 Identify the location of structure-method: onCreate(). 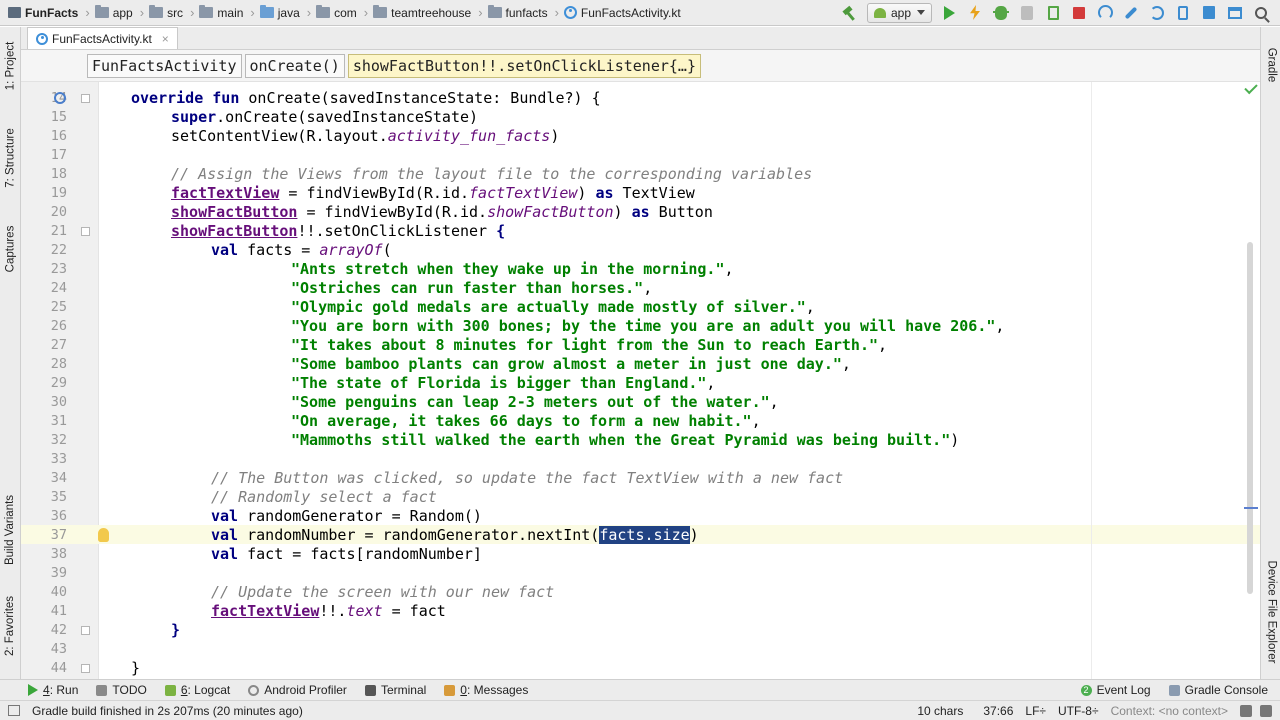
(294, 65).